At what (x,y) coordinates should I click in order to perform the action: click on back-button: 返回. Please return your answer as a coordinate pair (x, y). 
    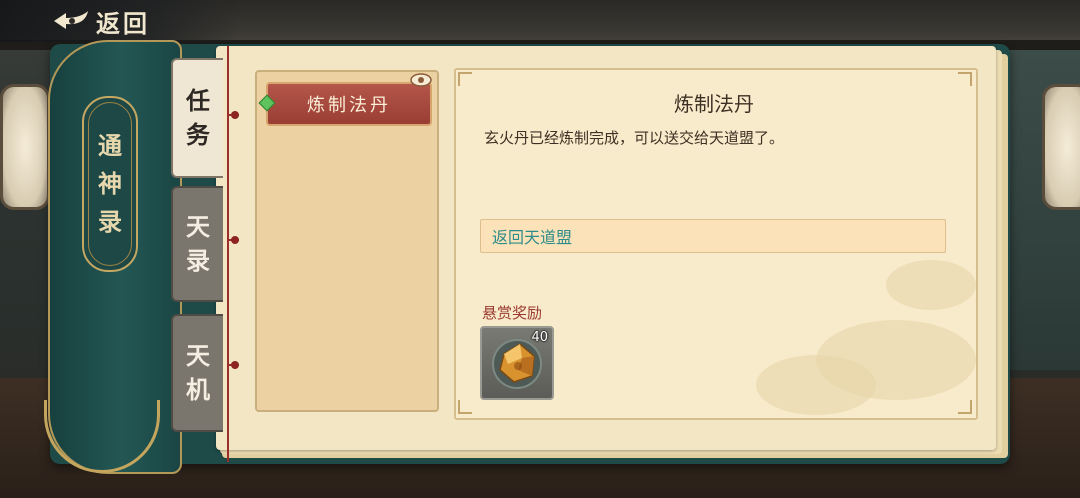
    Looking at the image, I should click on (120, 21).